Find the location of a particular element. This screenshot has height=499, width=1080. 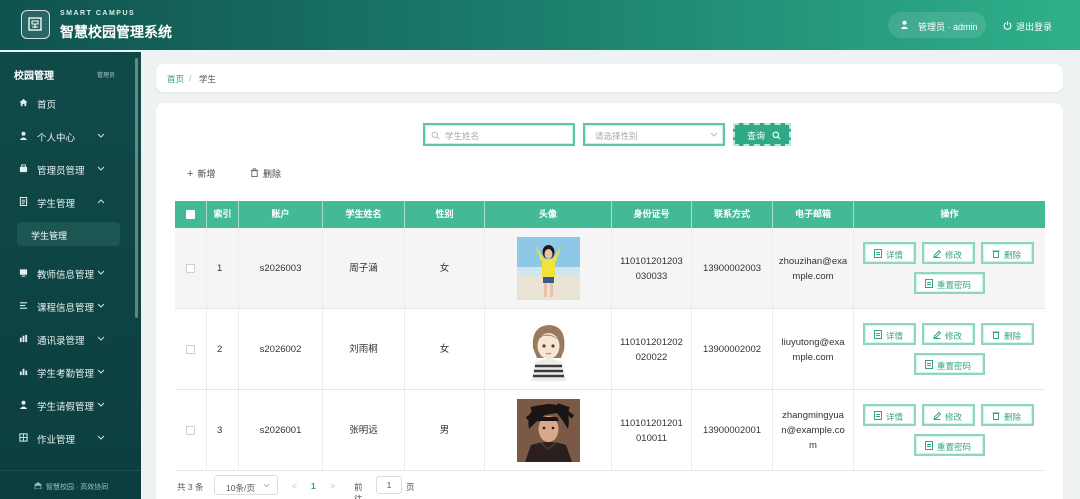

home-icon is located at coordinates (23, 102).